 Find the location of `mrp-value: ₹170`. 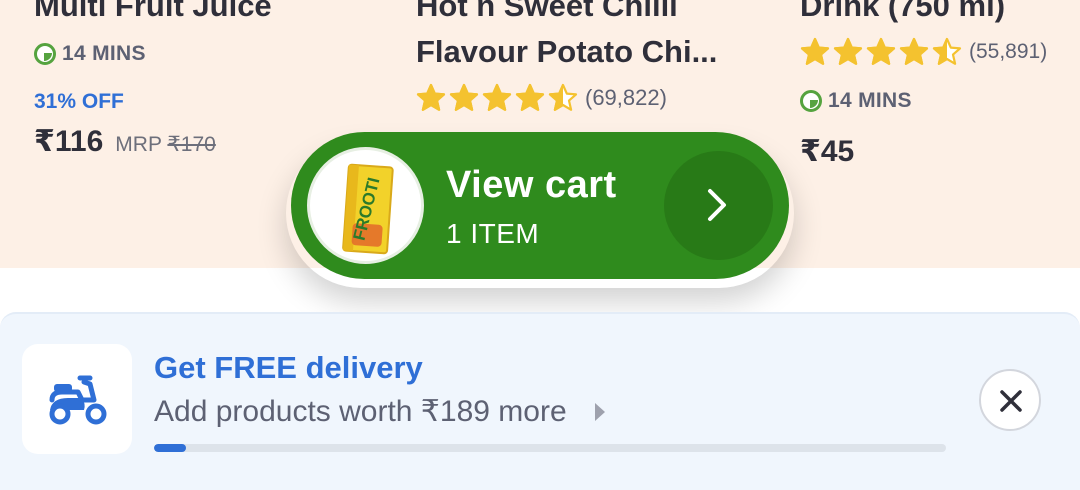

mrp-value: ₹170 is located at coordinates (191, 144).